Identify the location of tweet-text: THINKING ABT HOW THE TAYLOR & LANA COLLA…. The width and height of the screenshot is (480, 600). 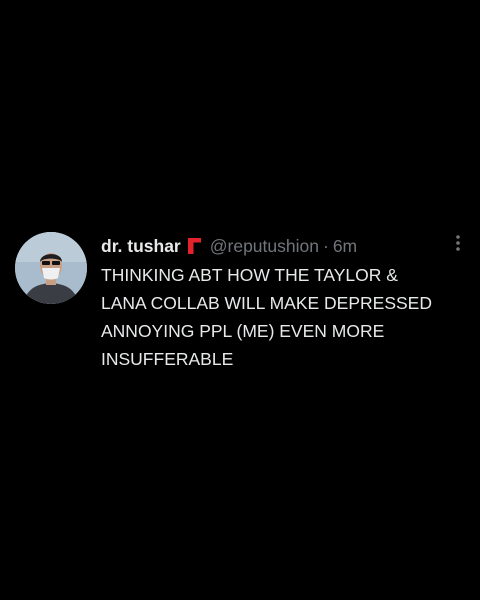
(266, 317).